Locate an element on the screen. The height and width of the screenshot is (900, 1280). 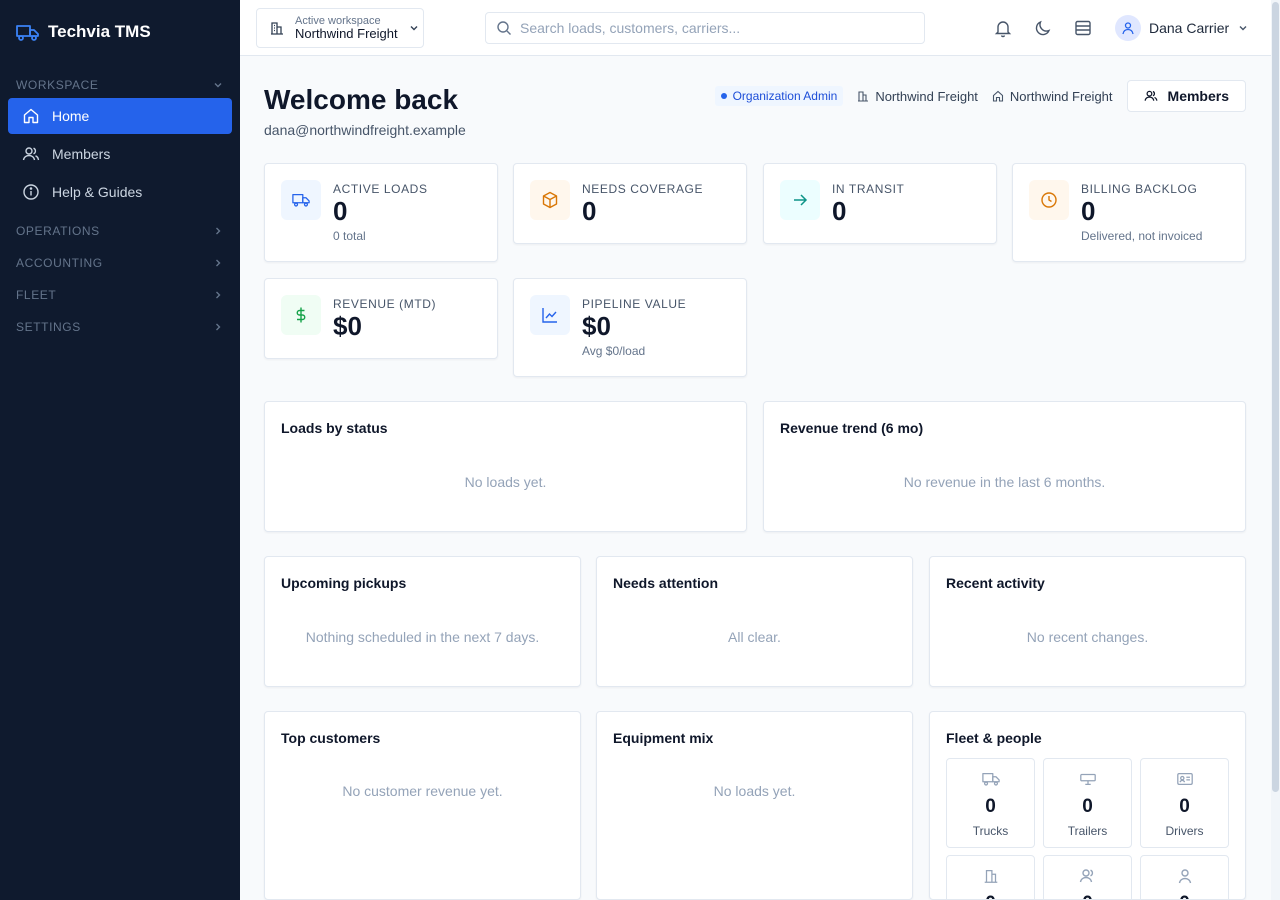
fleet-trailers: 0 Trailers is located at coordinates (1087, 803).